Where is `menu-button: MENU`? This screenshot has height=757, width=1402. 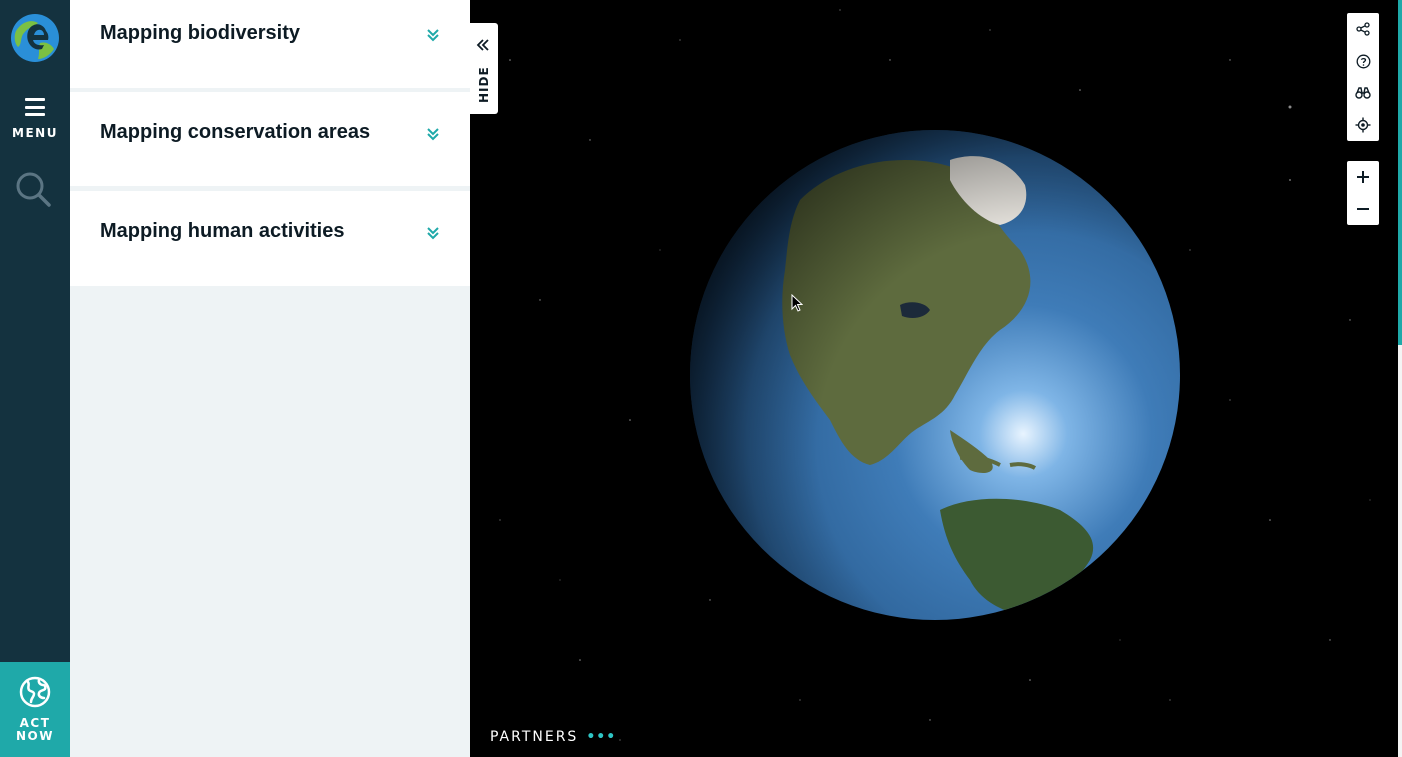 menu-button: MENU is located at coordinates (35, 120).